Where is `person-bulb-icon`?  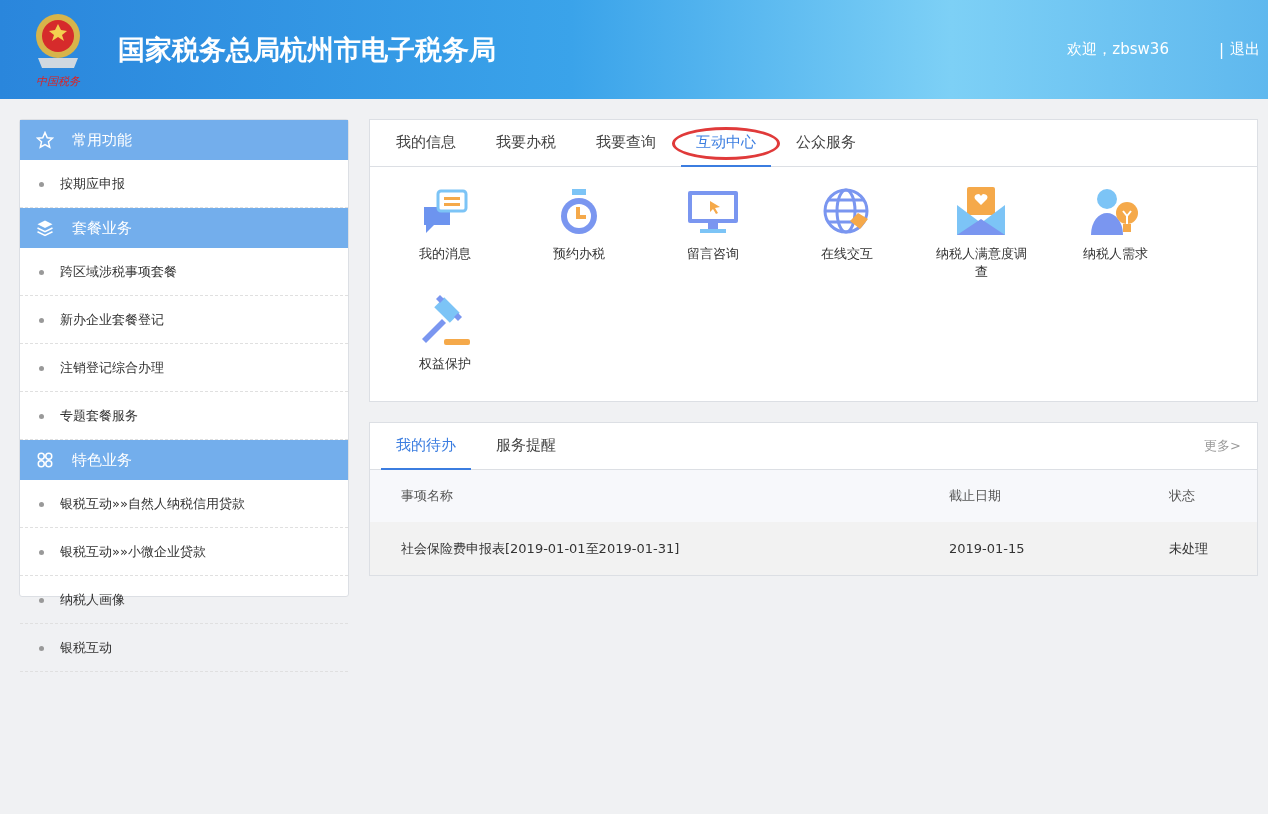 person-bulb-icon is located at coordinates (1115, 212).